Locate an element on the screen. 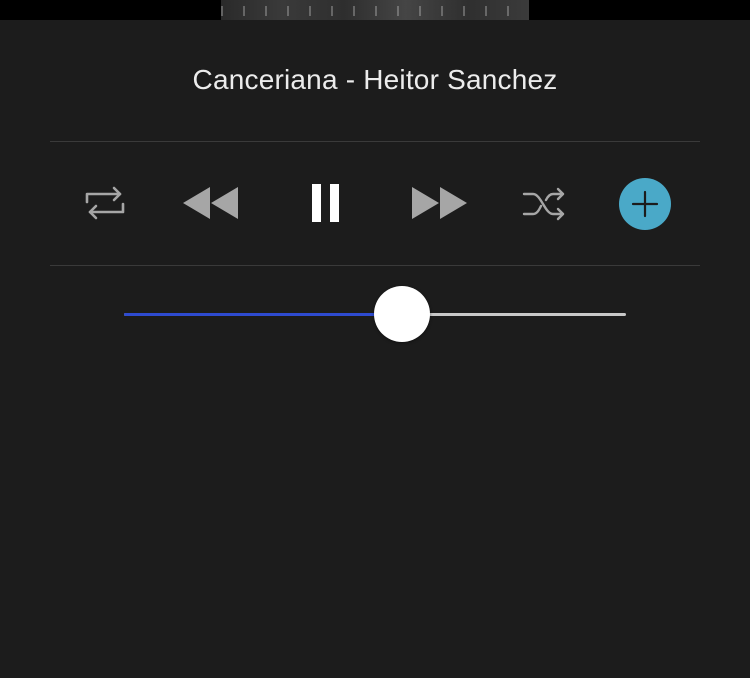 The height and width of the screenshot is (678, 750). video-thumbnail is located at coordinates (375, 10).